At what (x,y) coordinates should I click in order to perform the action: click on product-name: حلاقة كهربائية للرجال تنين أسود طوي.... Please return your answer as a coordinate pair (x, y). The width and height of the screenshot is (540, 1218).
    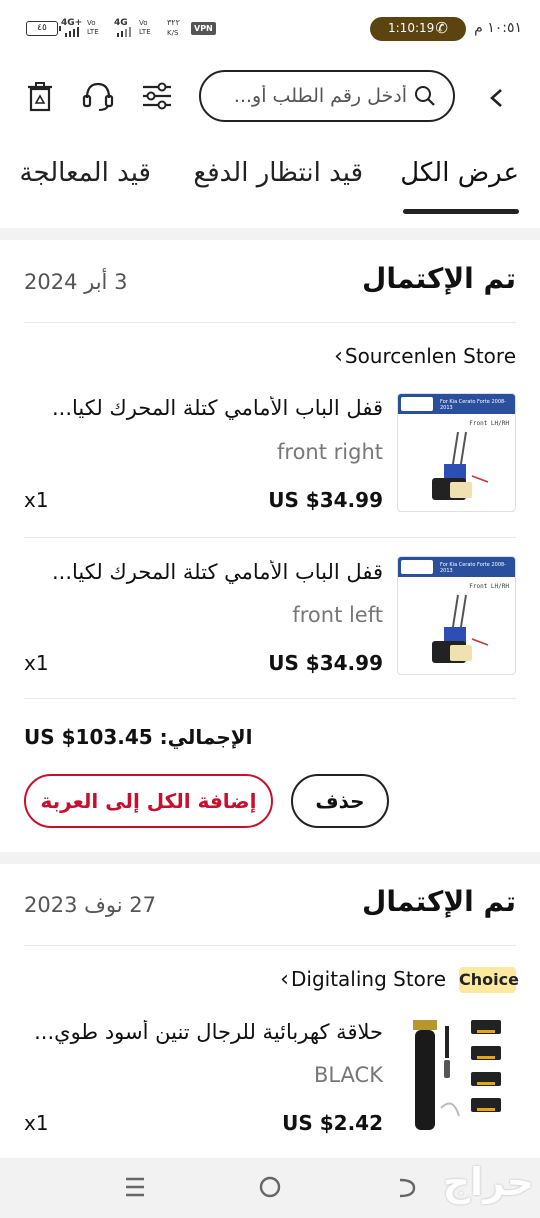
    Looking at the image, I should click on (208, 1032).